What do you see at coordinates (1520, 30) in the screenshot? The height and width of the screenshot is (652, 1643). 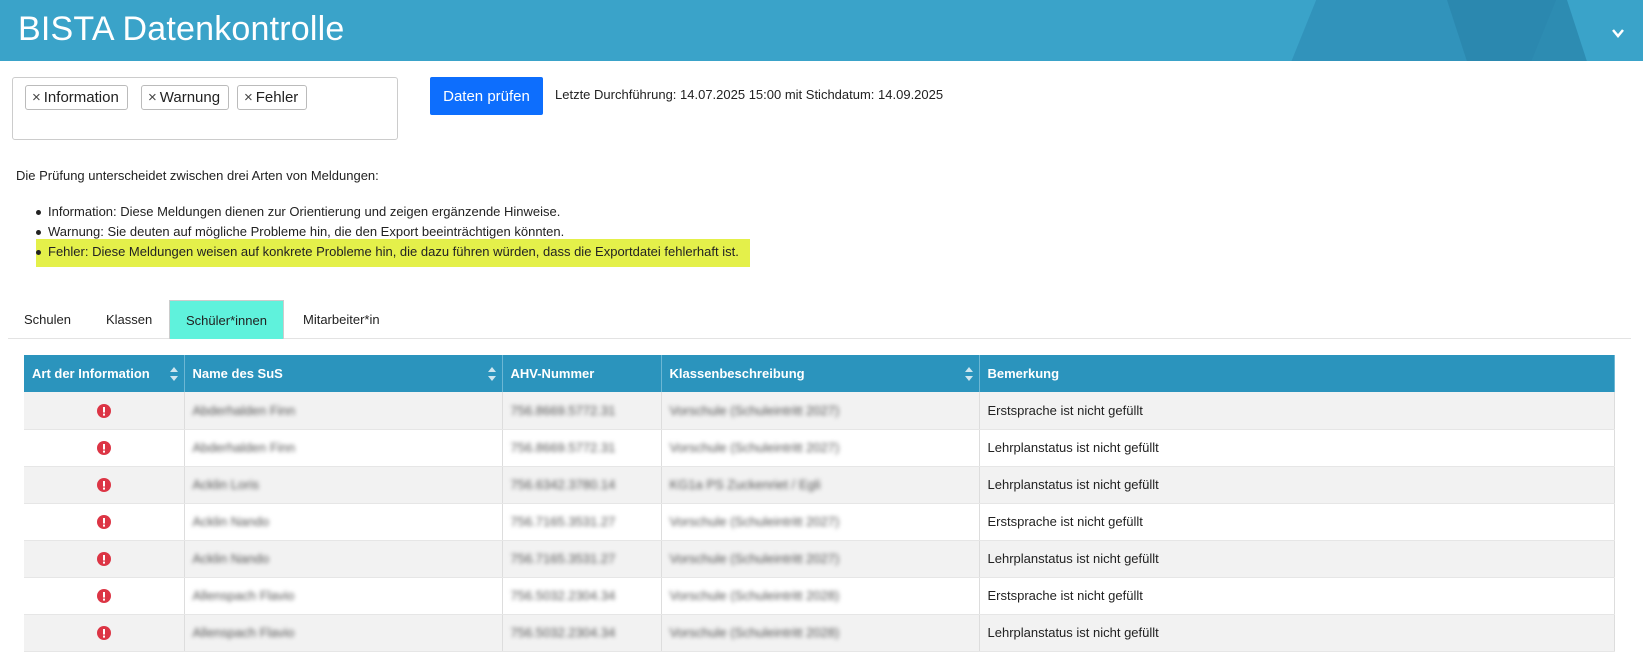 I see `header-decoration` at bounding box center [1520, 30].